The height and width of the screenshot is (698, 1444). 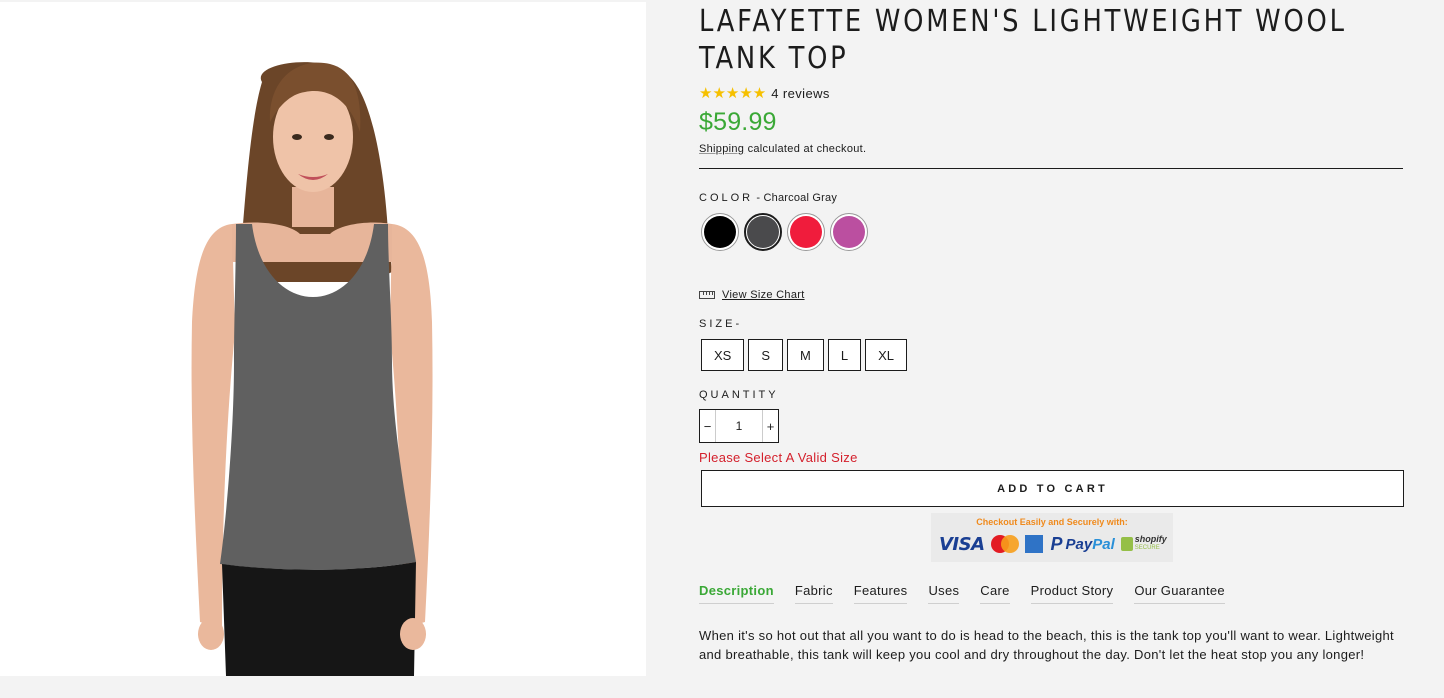 What do you see at coordinates (880, 593) in the screenshot?
I see `tab-features: Features` at bounding box center [880, 593].